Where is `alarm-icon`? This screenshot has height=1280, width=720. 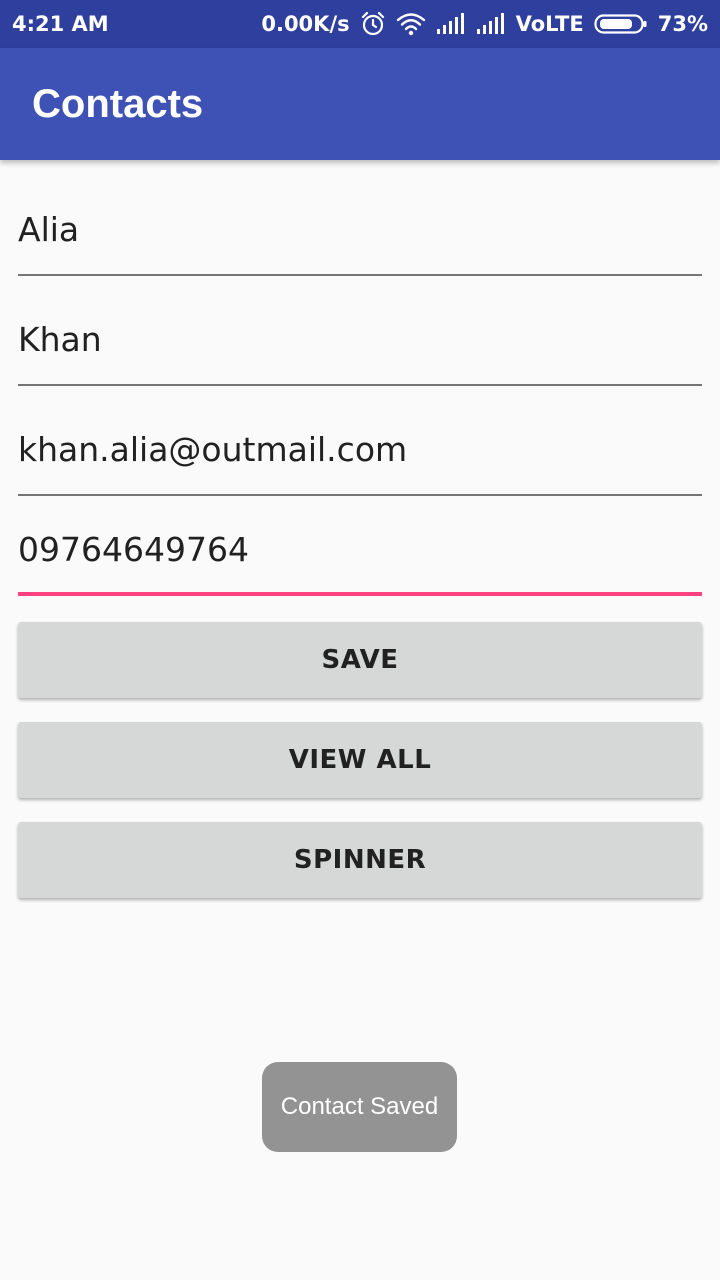
alarm-icon is located at coordinates (373, 24).